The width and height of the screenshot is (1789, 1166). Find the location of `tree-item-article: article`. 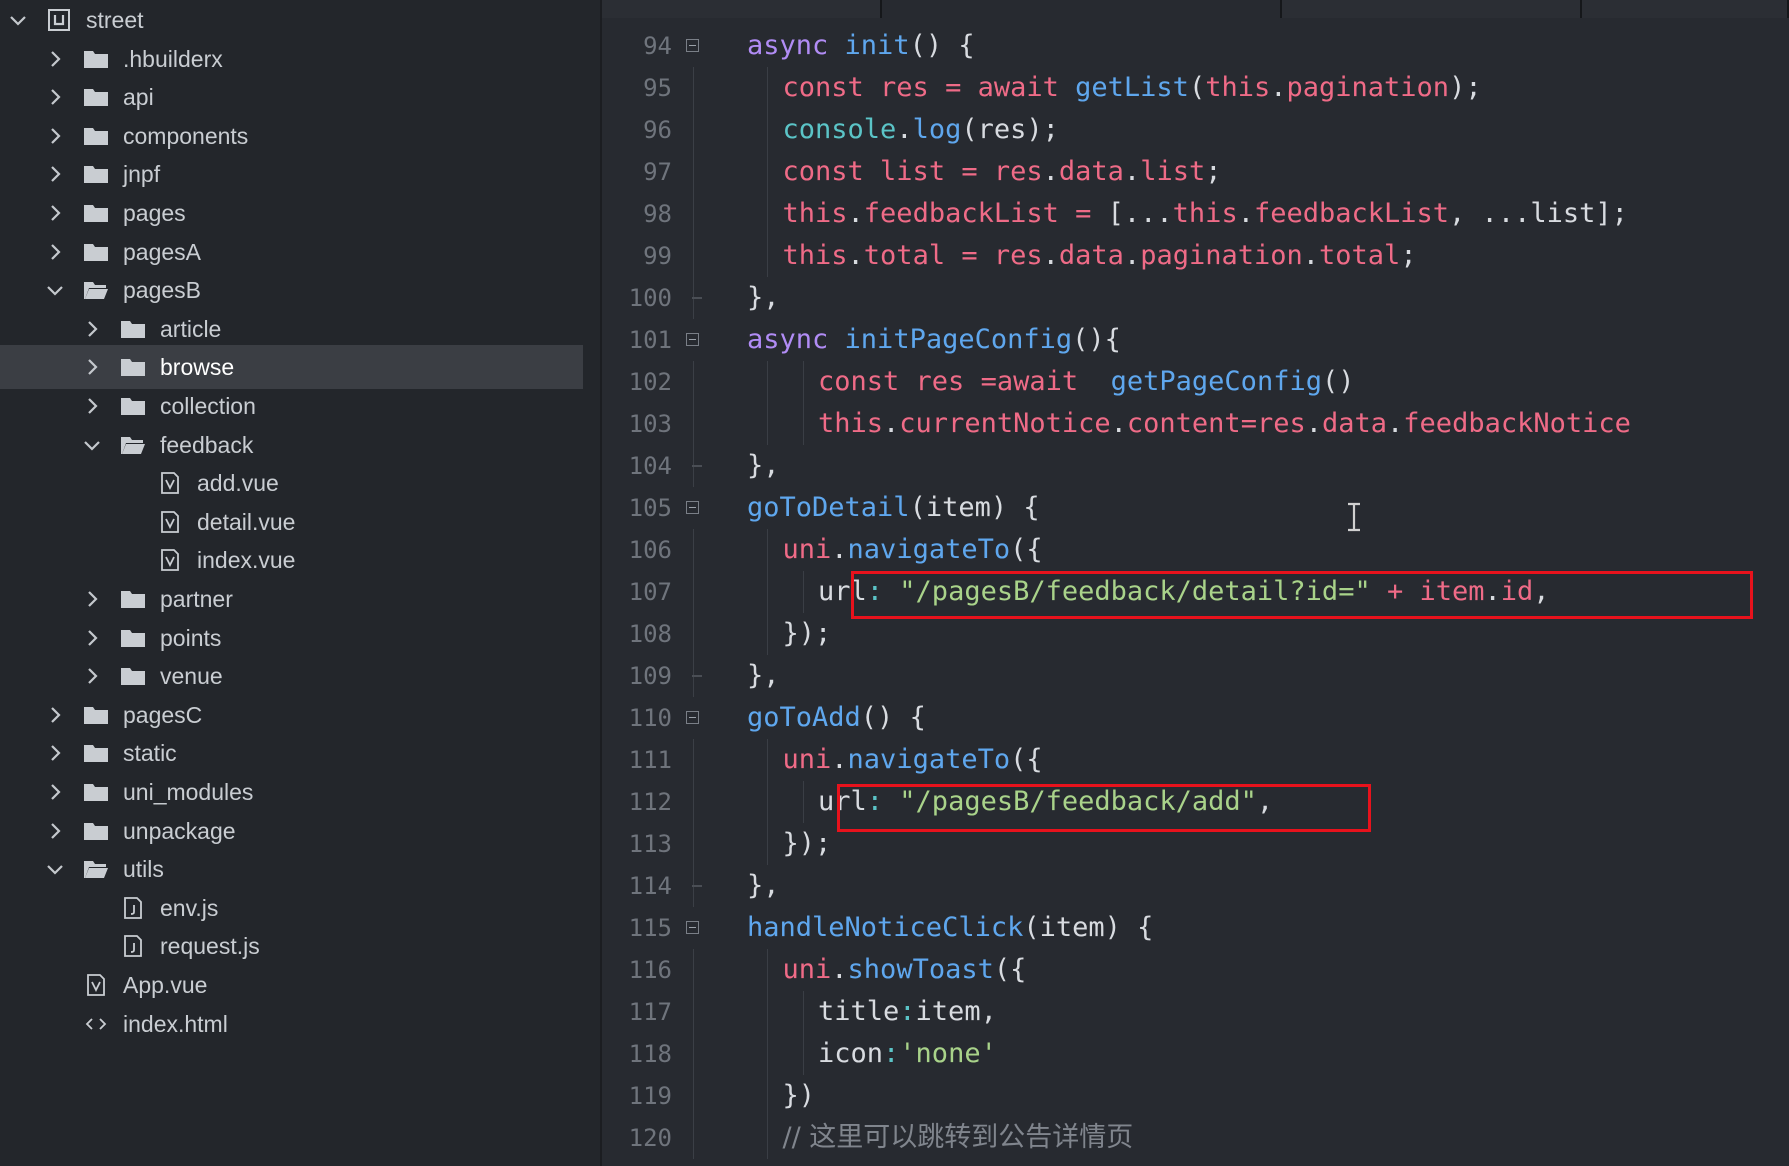

tree-item-article: article is located at coordinates (291, 329).